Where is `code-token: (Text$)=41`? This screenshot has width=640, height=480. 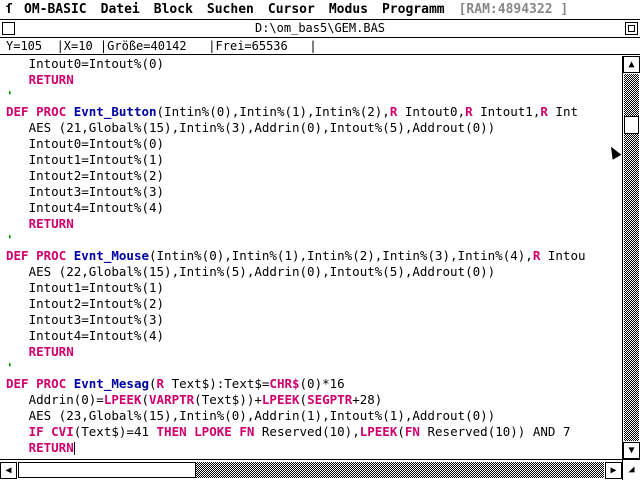
code-token: (Text$)=41 is located at coordinates (115, 431).